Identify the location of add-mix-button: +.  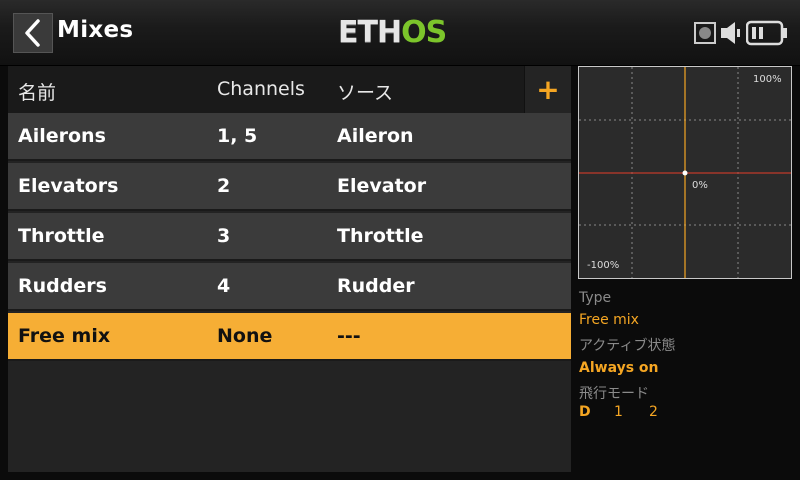
(547, 89).